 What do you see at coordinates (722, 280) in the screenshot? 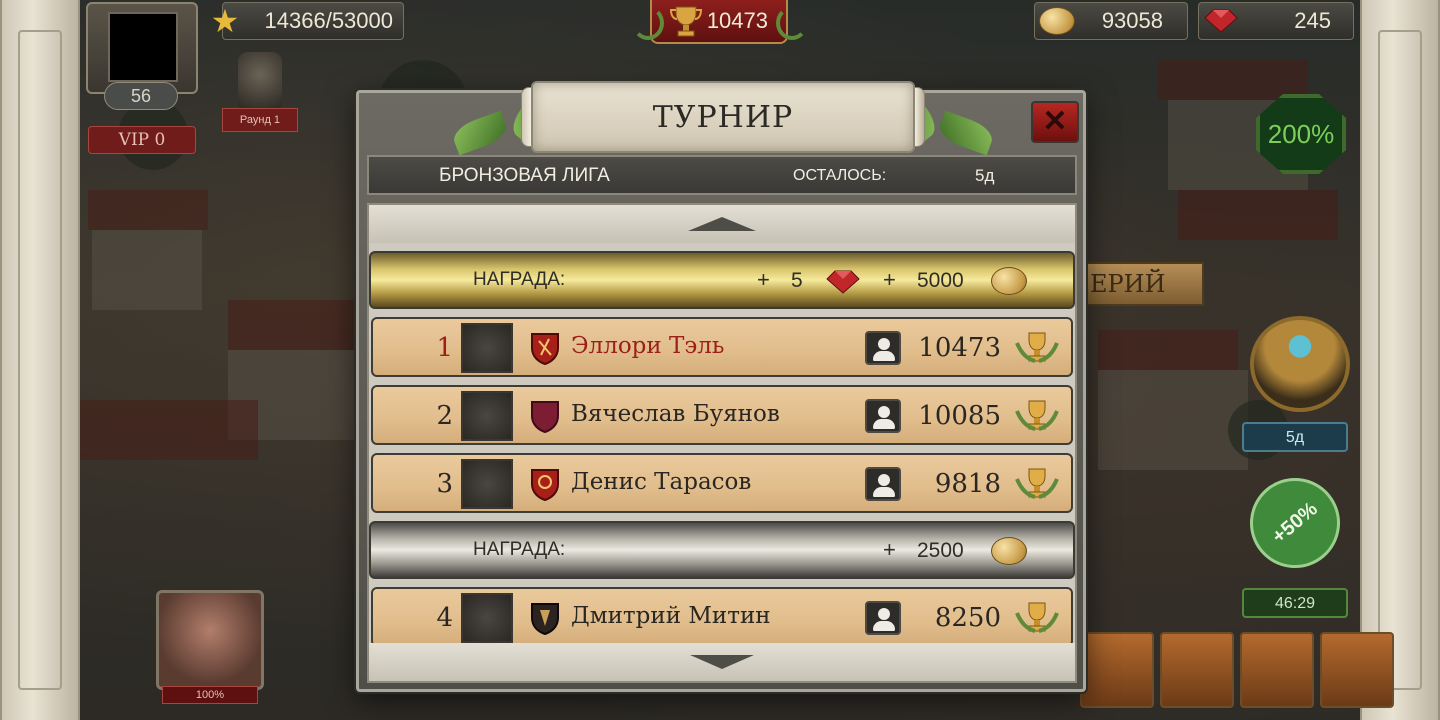
I see `reward-row-gold: НАГРАДА: + 5 + 5000` at bounding box center [722, 280].